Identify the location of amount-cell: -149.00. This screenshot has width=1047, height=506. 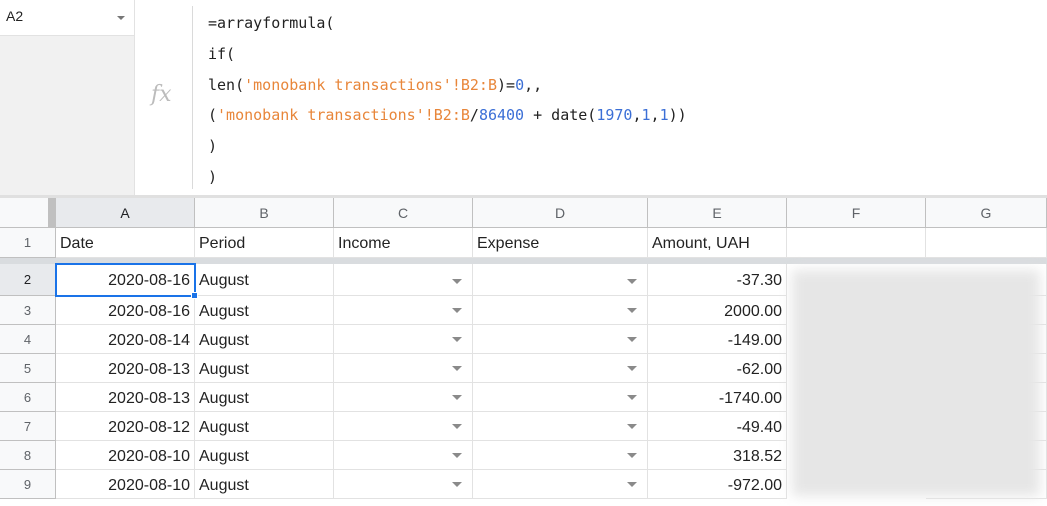
(717, 339).